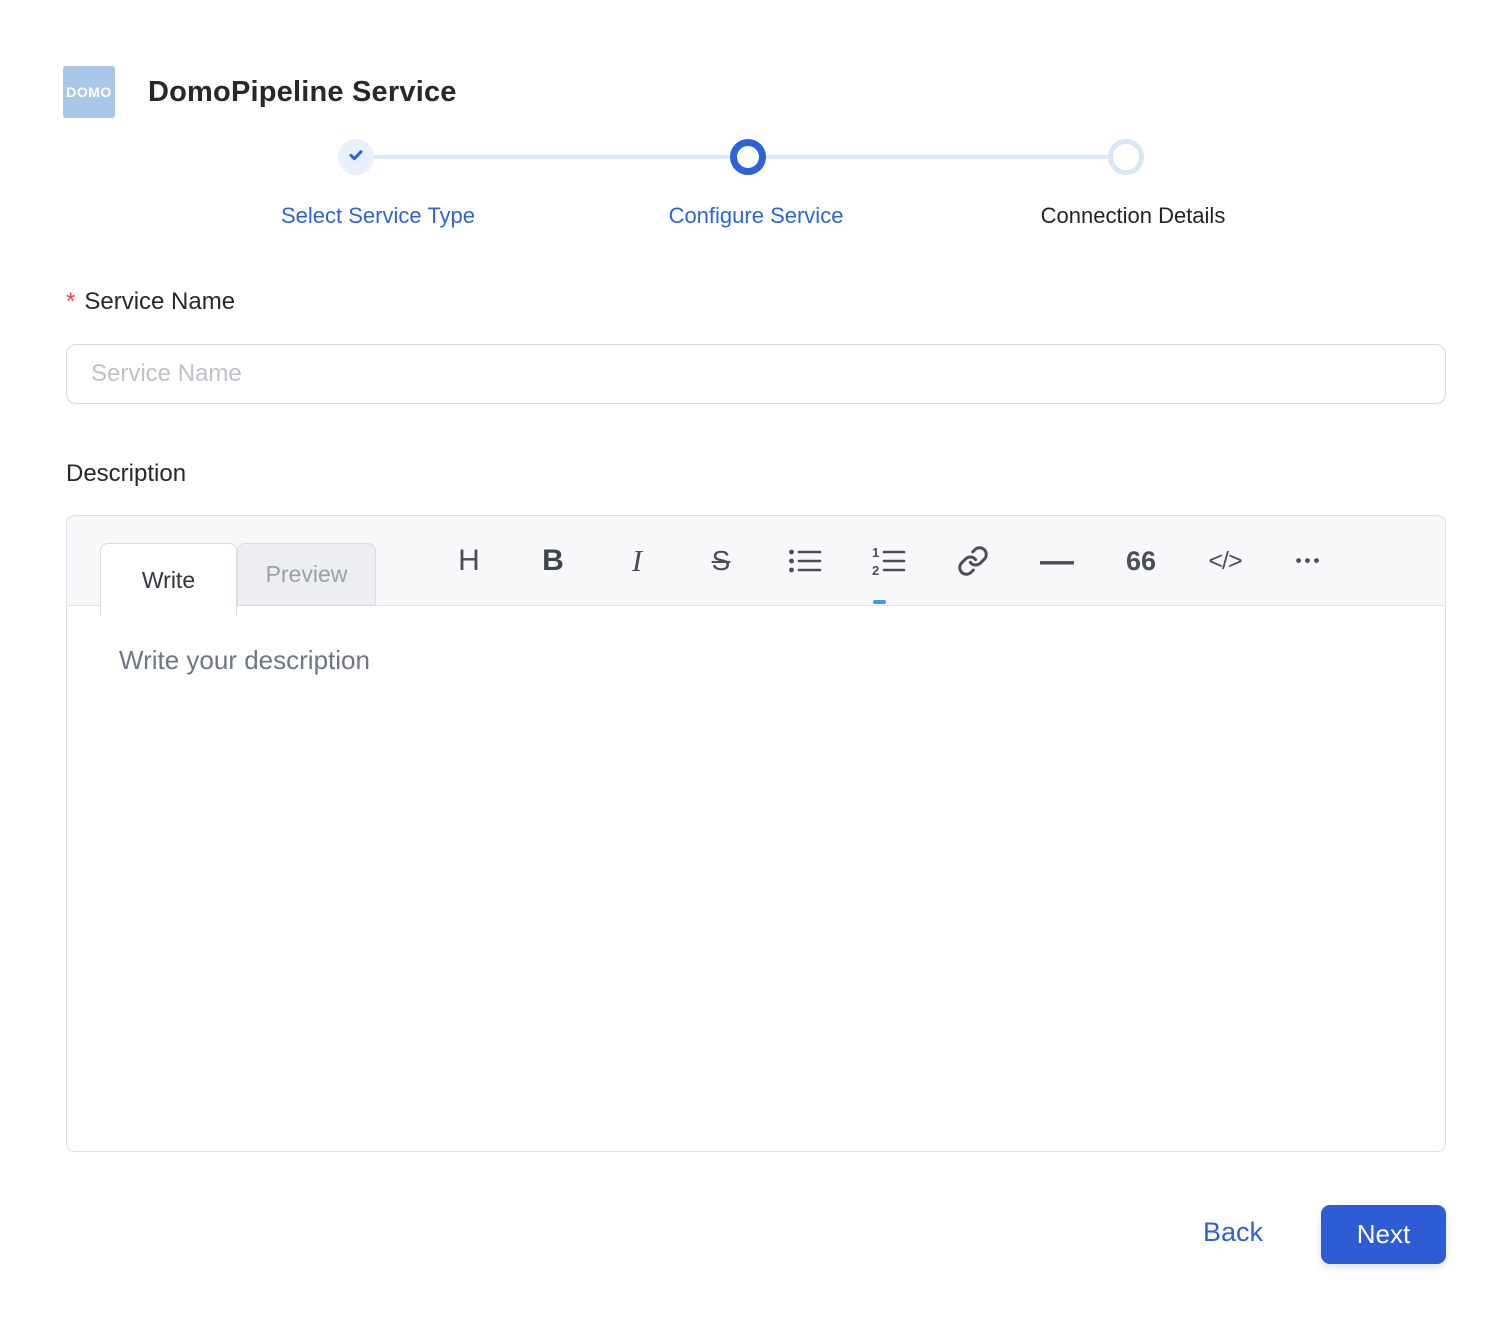 Image resolution: width=1506 pixels, height=1330 pixels. Describe the element at coordinates (378, 216) in the screenshot. I see `step-1-label: Select Service Type` at that location.